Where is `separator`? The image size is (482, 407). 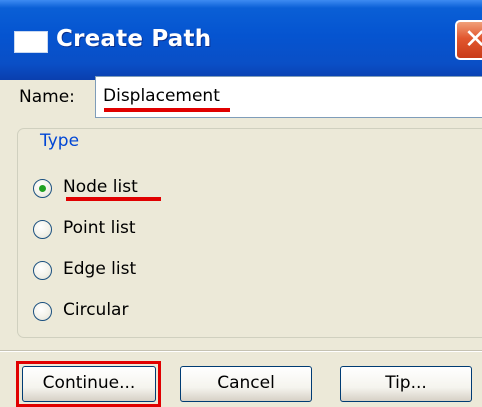
separator is located at coordinates (241, 351).